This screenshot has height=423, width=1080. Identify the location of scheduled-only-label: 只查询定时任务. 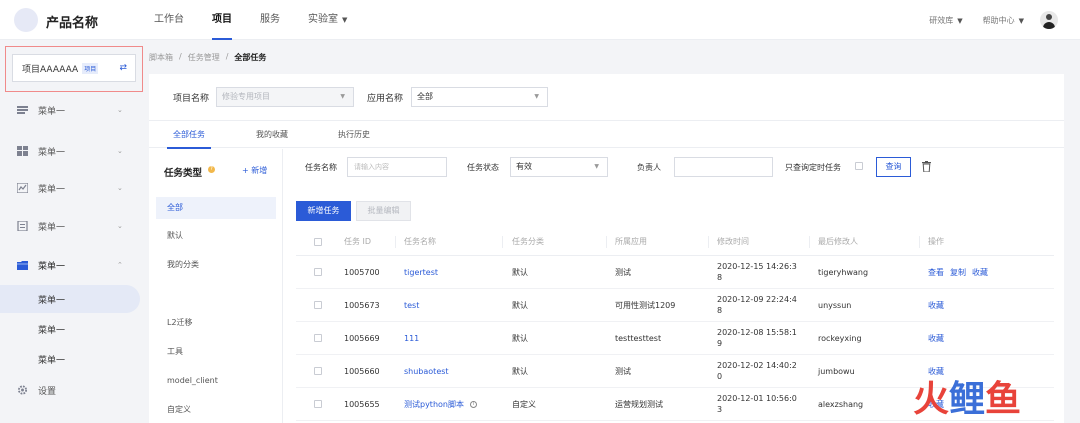
(813, 167).